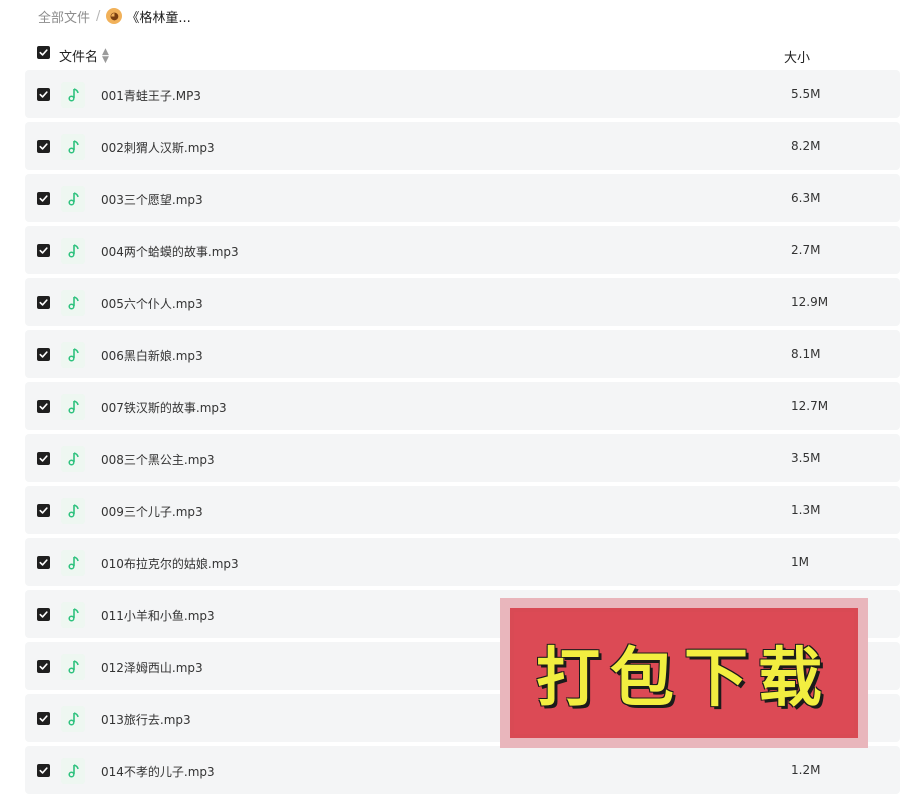  What do you see at coordinates (800, 562) in the screenshot?
I see `file-size: 1M` at bounding box center [800, 562].